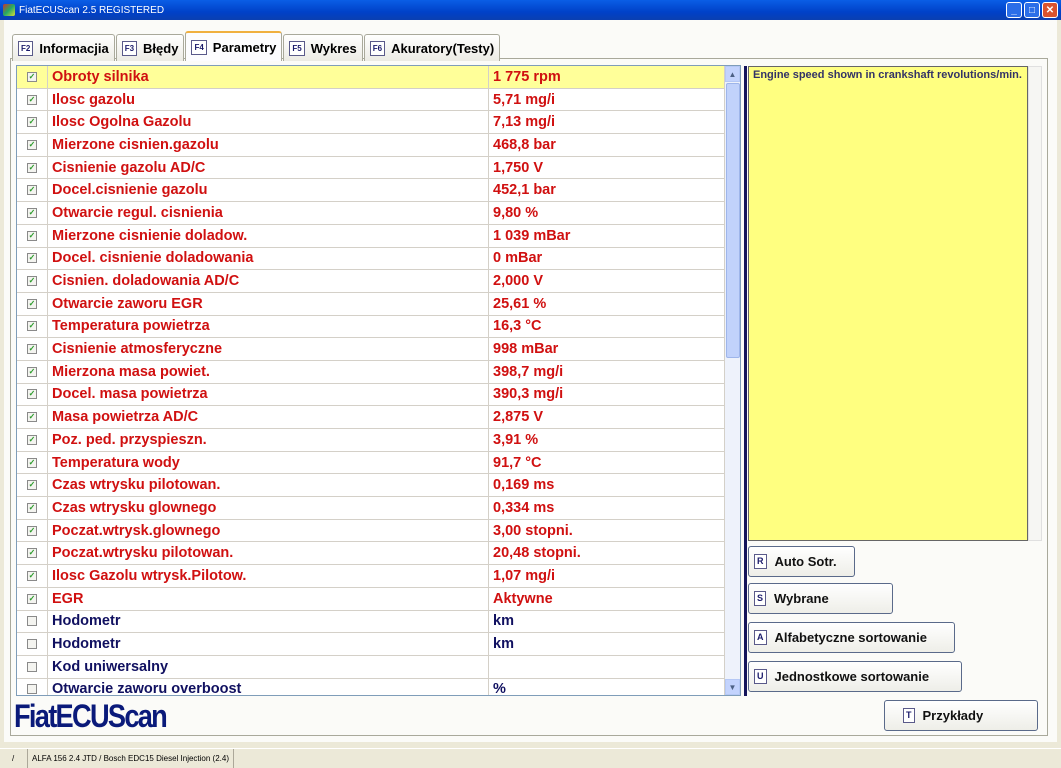  I want to click on unit-sort-button: U Jednostkowe sortowanie, so click(855, 676).